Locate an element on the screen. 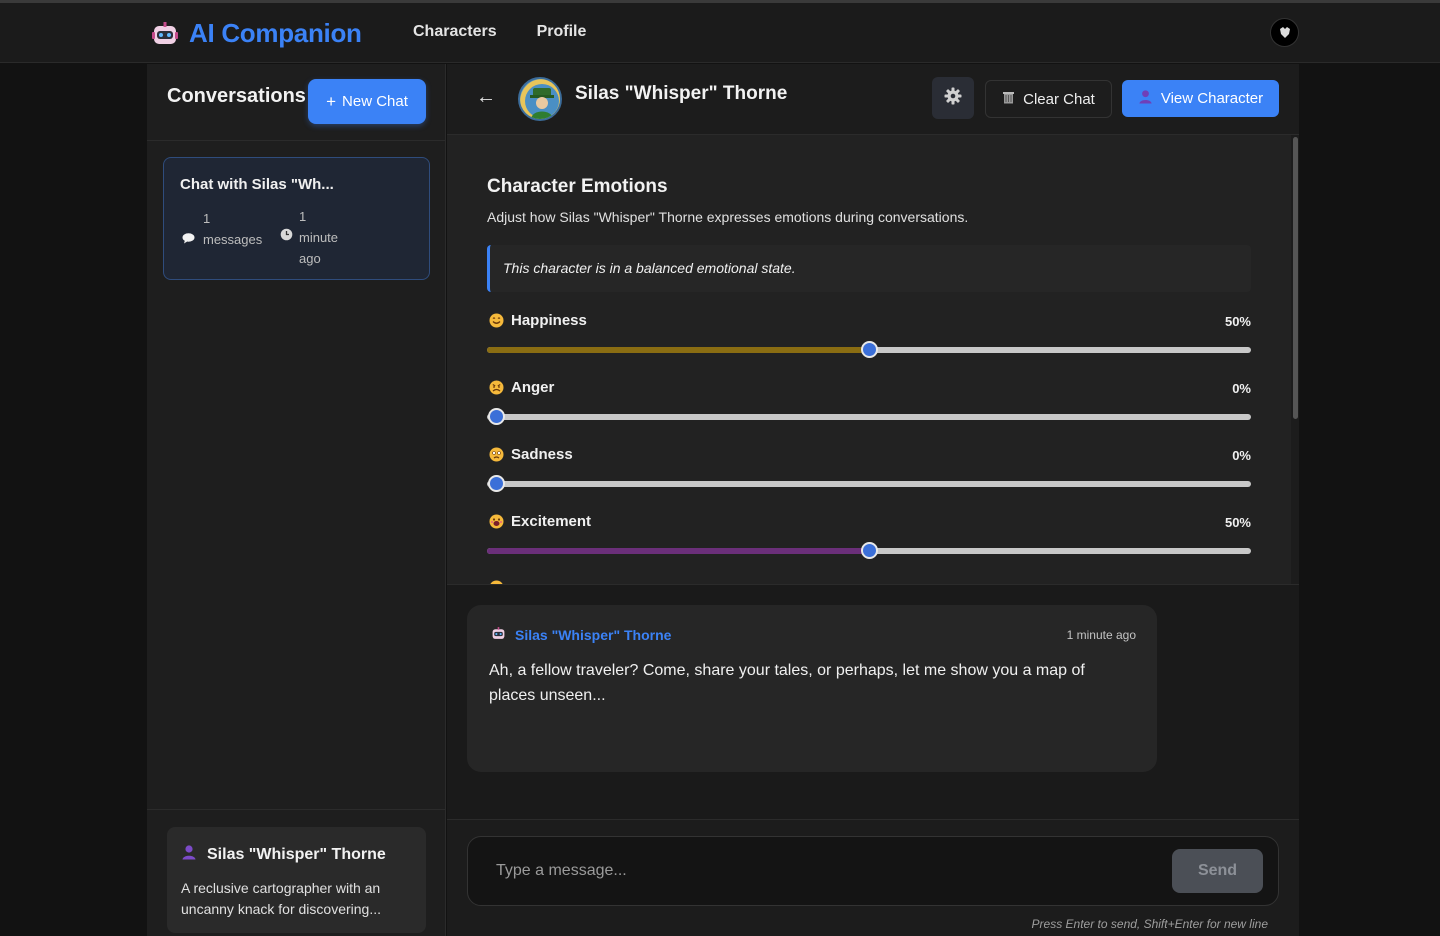 The image size is (1440, 936). message-author: Silas "Whisper" Thorne is located at coordinates (581, 635).